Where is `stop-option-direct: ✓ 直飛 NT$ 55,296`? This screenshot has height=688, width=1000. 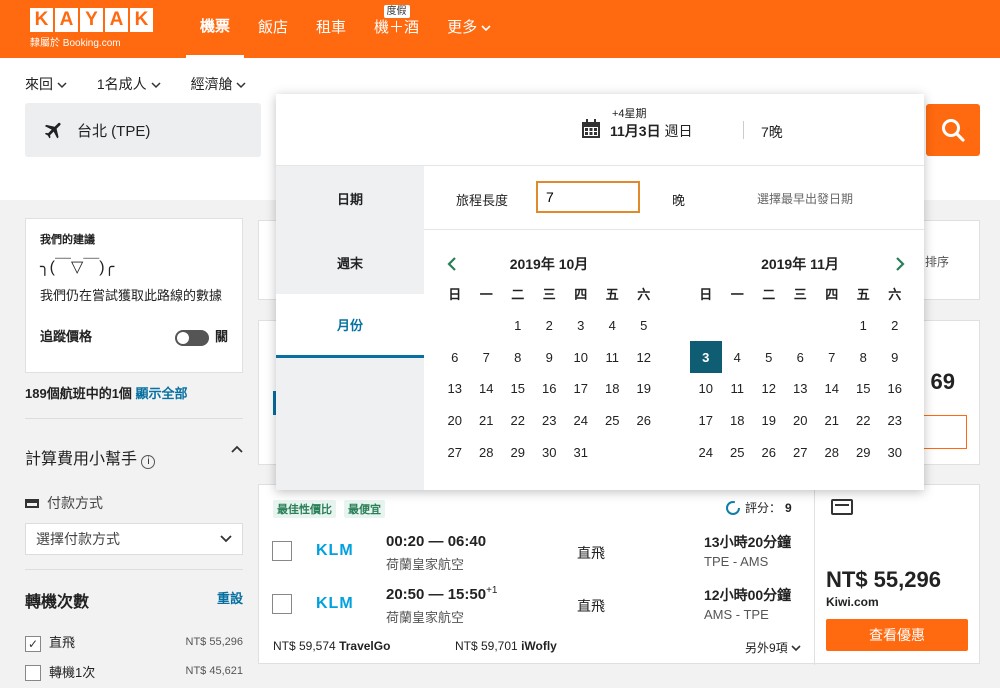 stop-option-direct: ✓ 直飛 NT$ 55,296 is located at coordinates (134, 642).